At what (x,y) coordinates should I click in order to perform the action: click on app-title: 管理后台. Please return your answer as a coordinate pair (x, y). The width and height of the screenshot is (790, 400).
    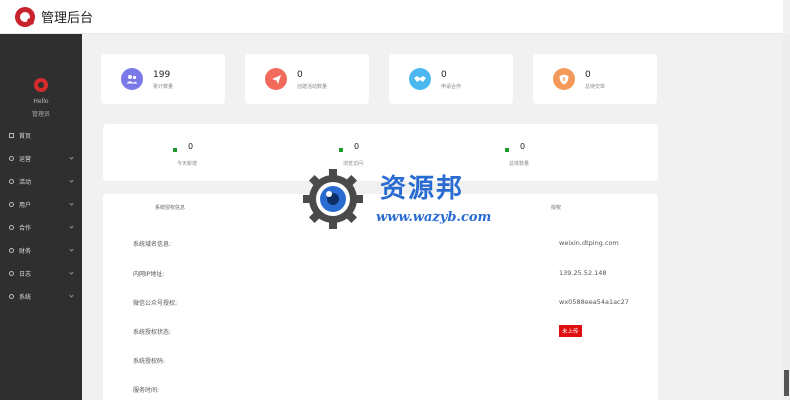
    Looking at the image, I should click on (67, 18).